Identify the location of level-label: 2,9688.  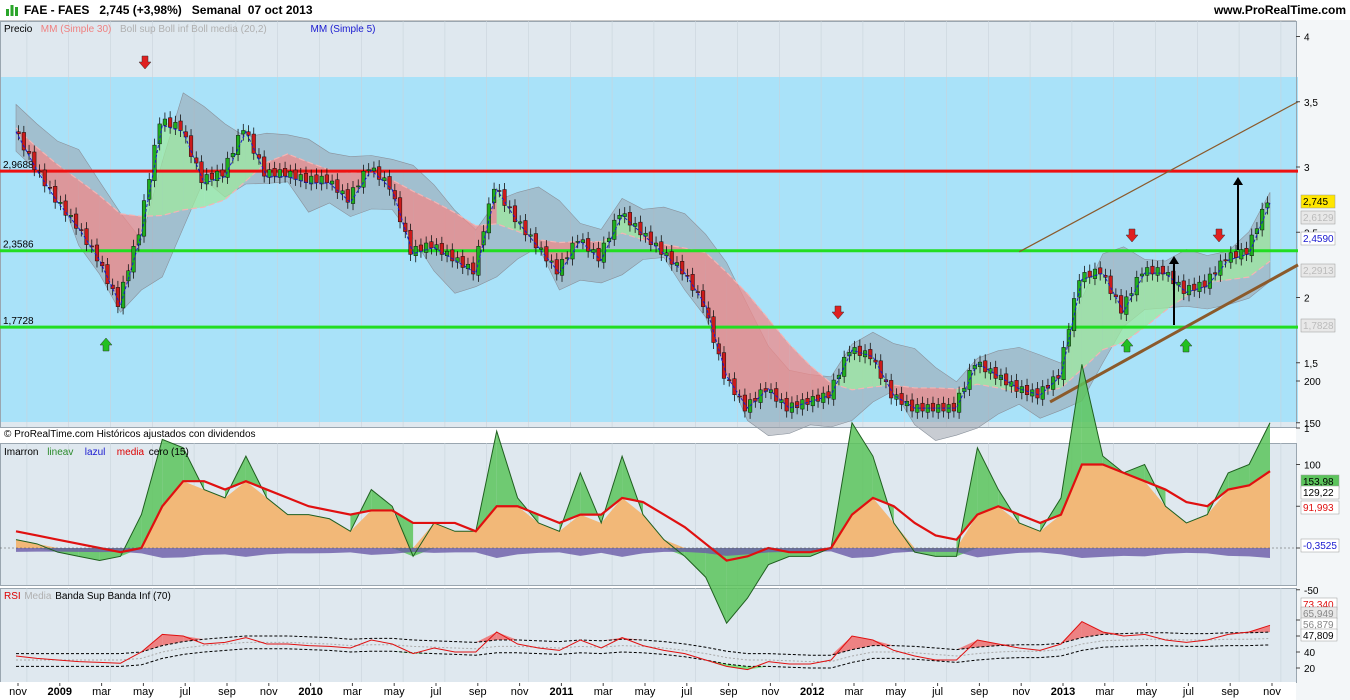
(18, 165).